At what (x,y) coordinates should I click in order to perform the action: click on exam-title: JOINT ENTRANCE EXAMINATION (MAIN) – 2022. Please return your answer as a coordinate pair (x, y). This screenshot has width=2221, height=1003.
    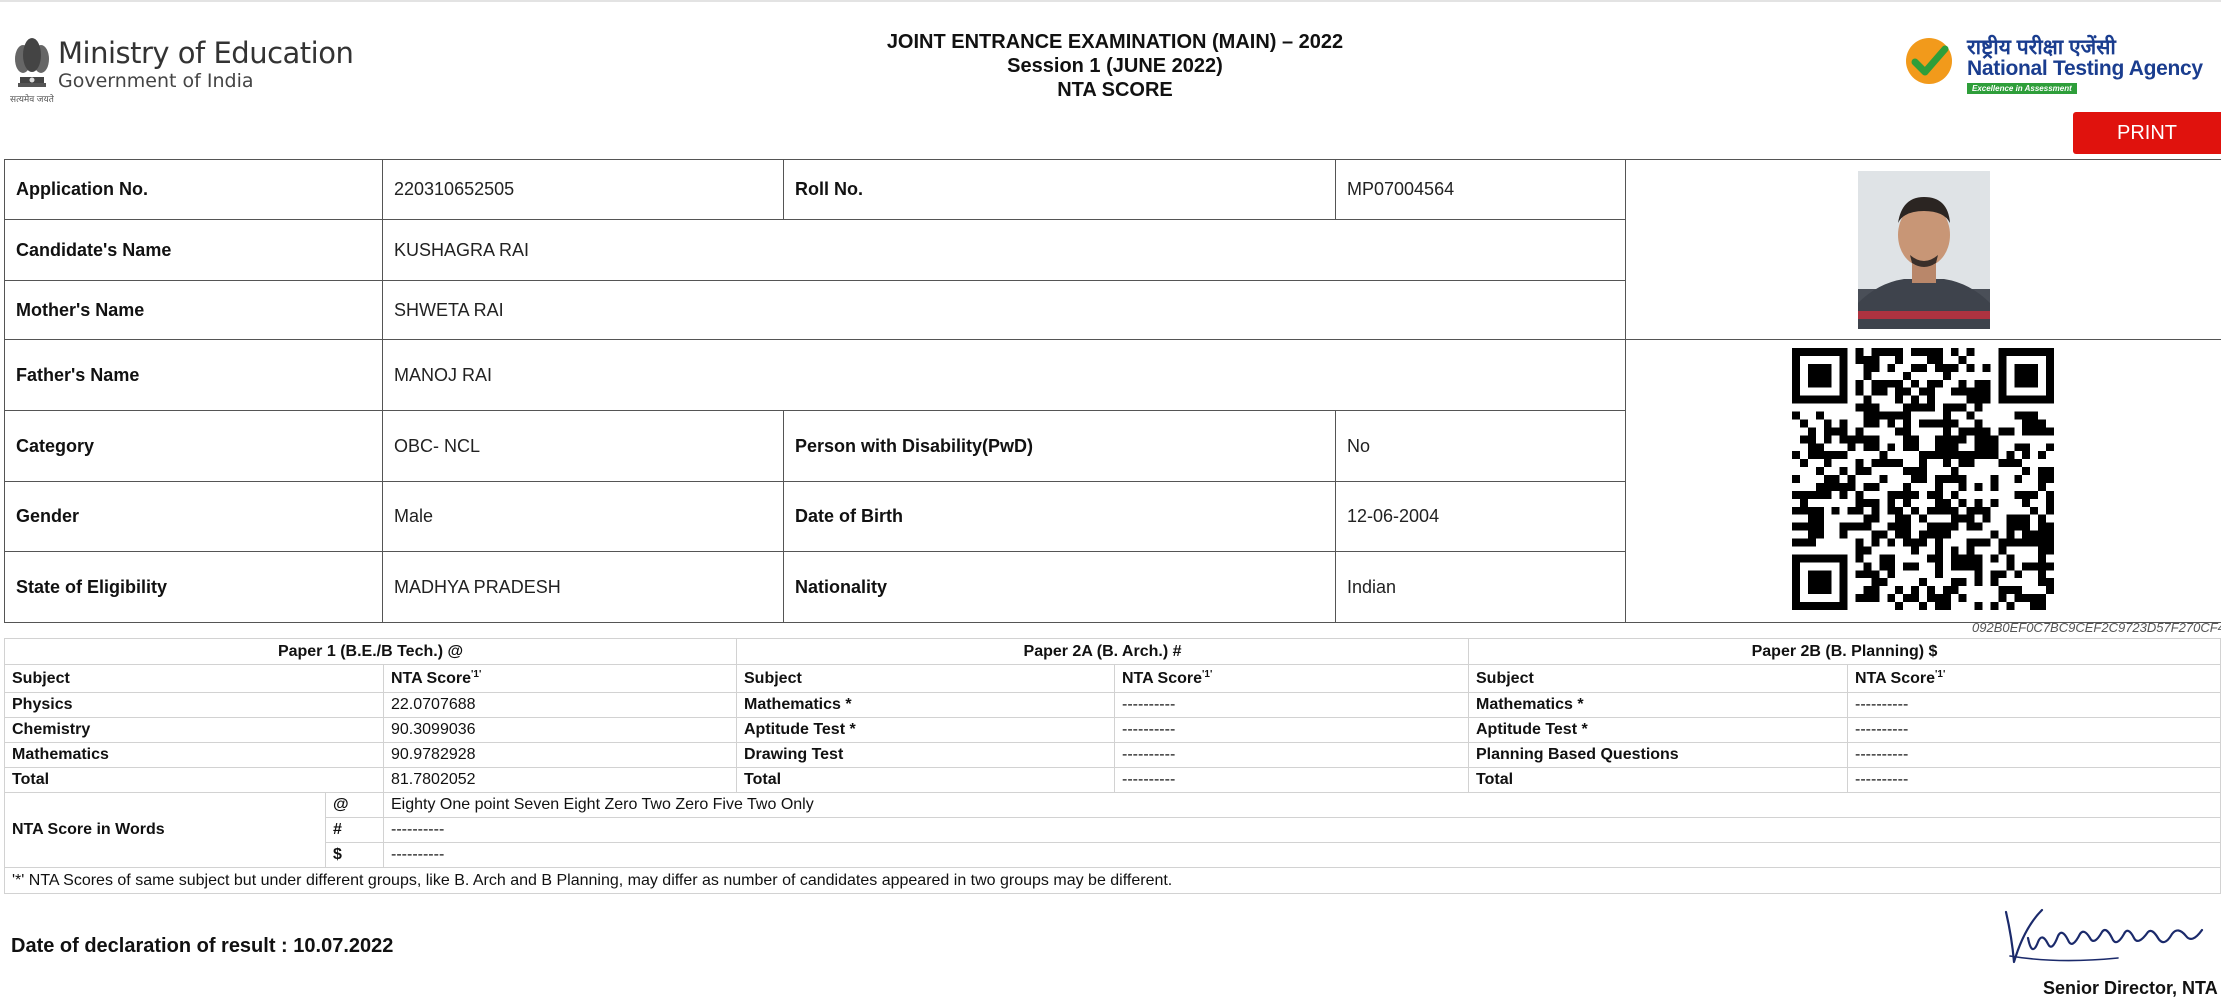
    Looking at the image, I should click on (1115, 42).